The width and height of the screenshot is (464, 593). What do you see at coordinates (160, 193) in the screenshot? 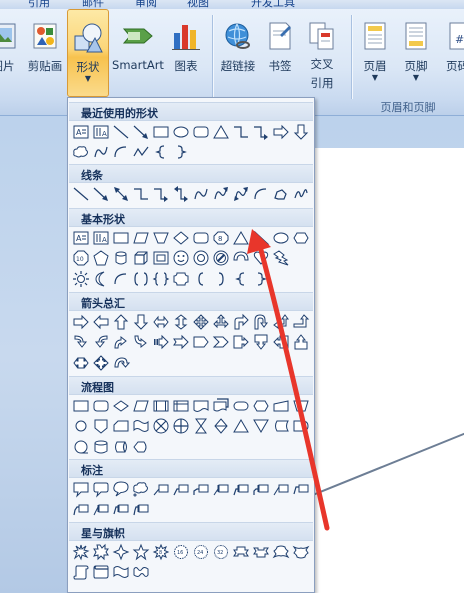
I see `elbow-arrow-icon` at bounding box center [160, 193].